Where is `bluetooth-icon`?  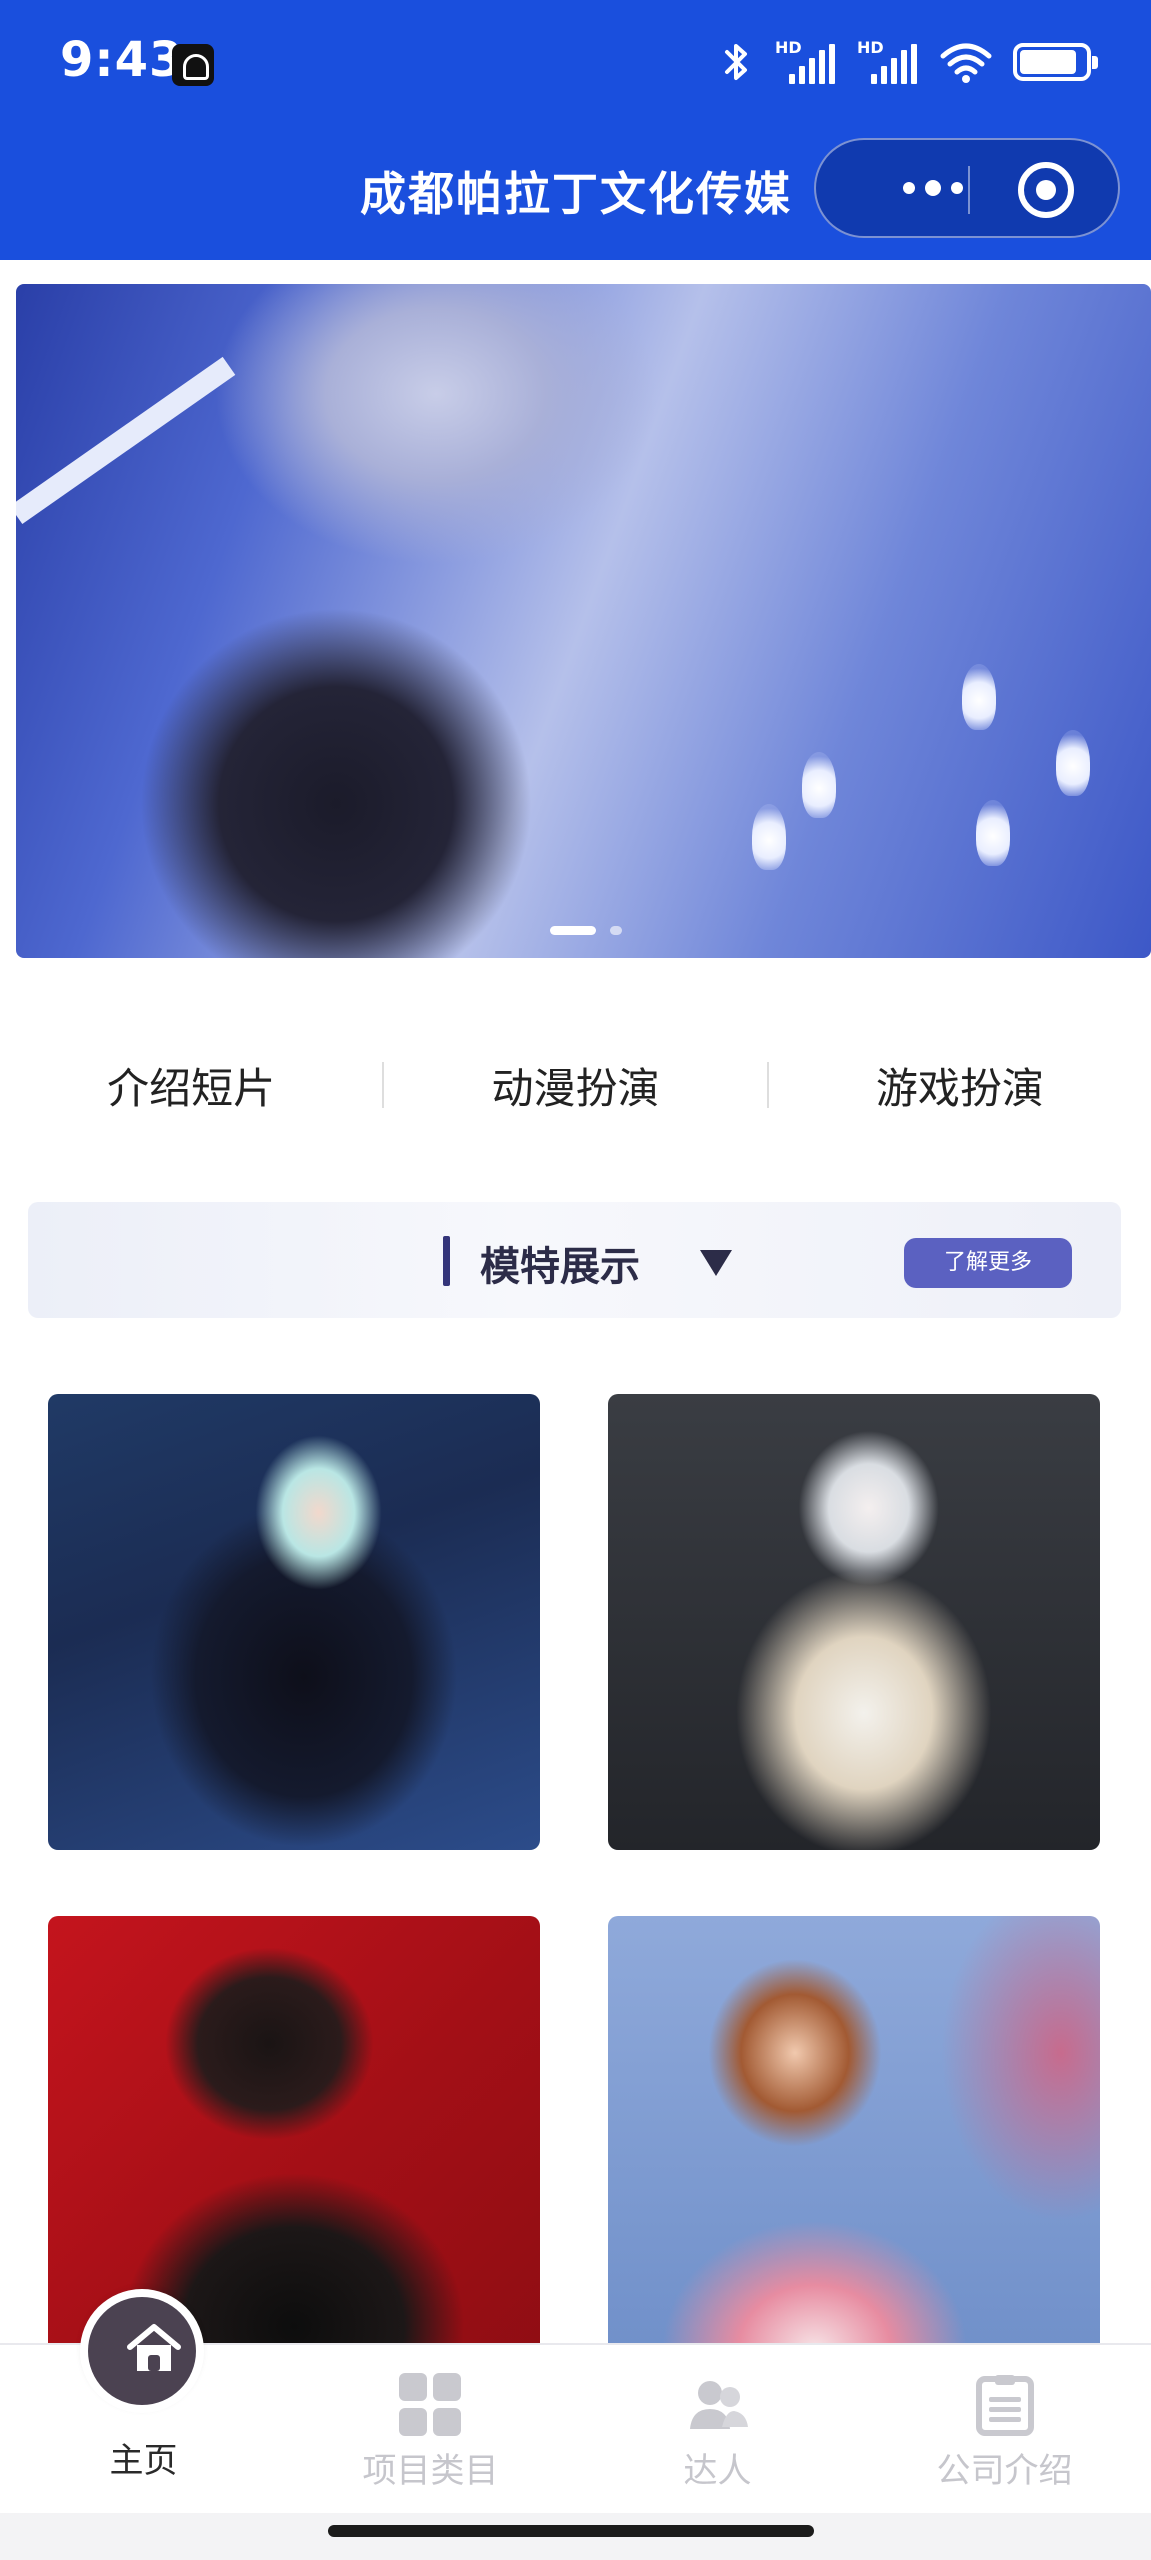 bluetooth-icon is located at coordinates (737, 62).